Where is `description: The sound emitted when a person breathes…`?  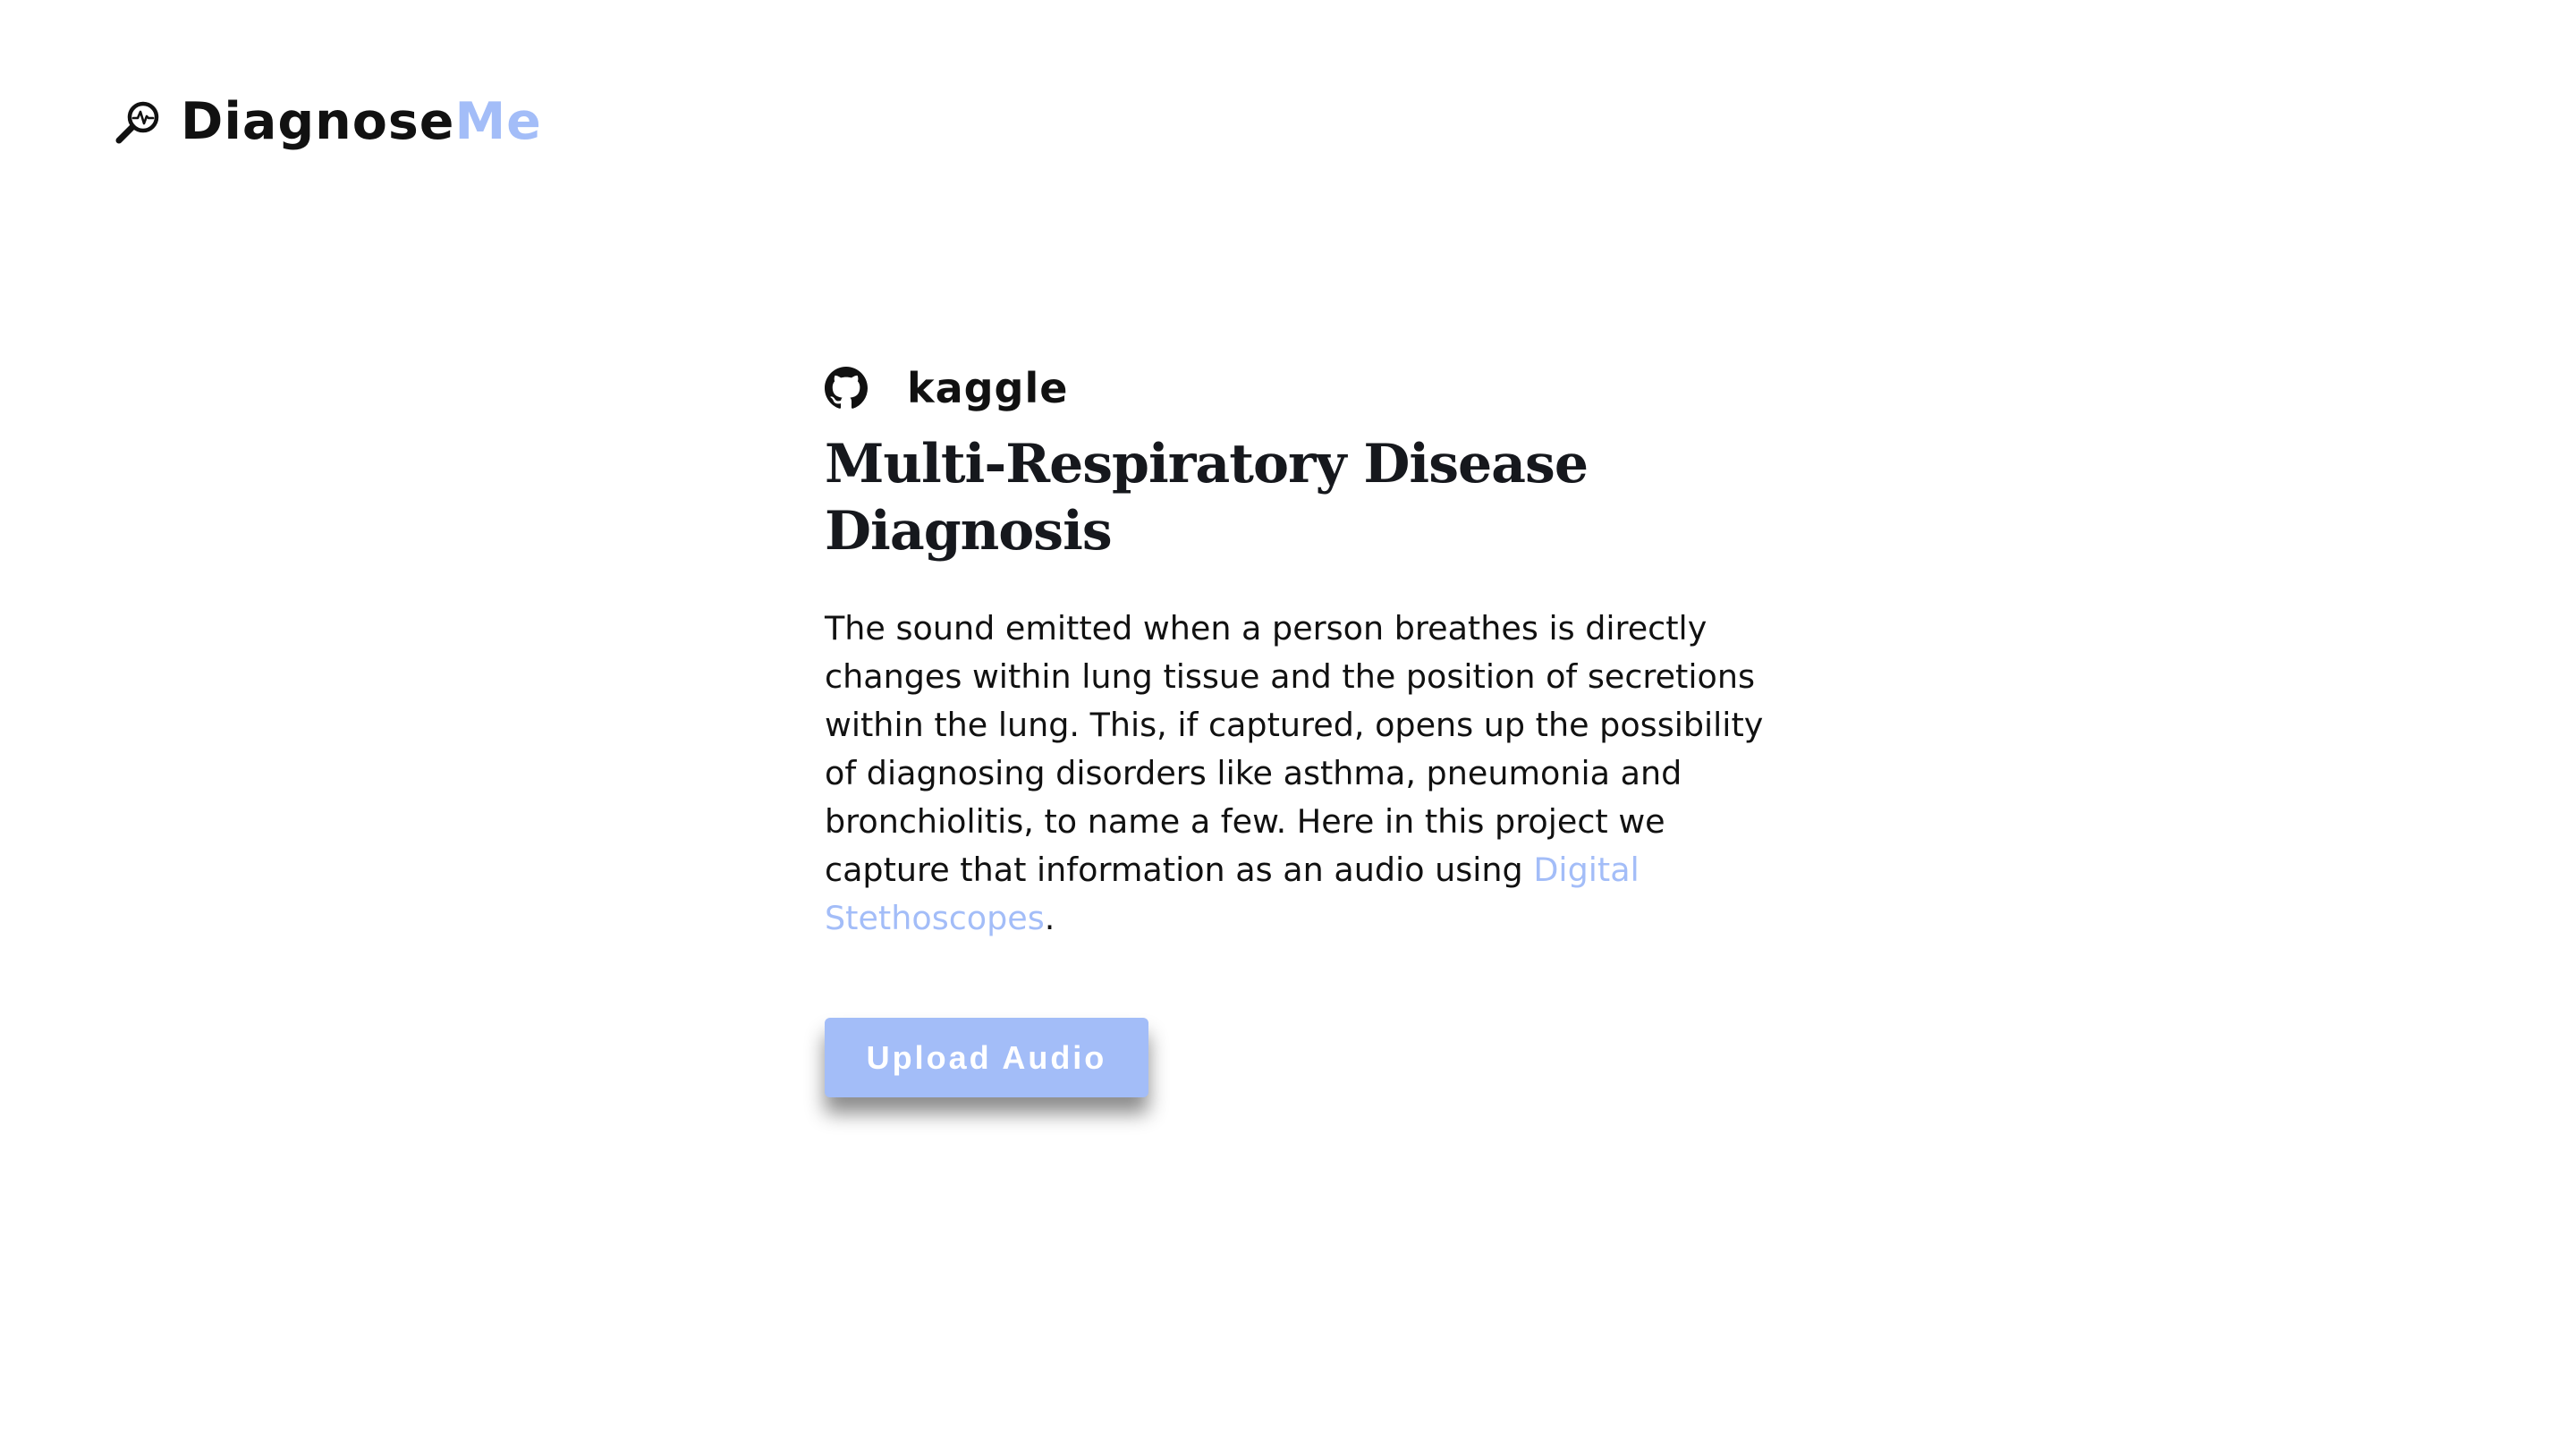 description: The sound emitted when a person breathes… is located at coordinates (1308, 774).